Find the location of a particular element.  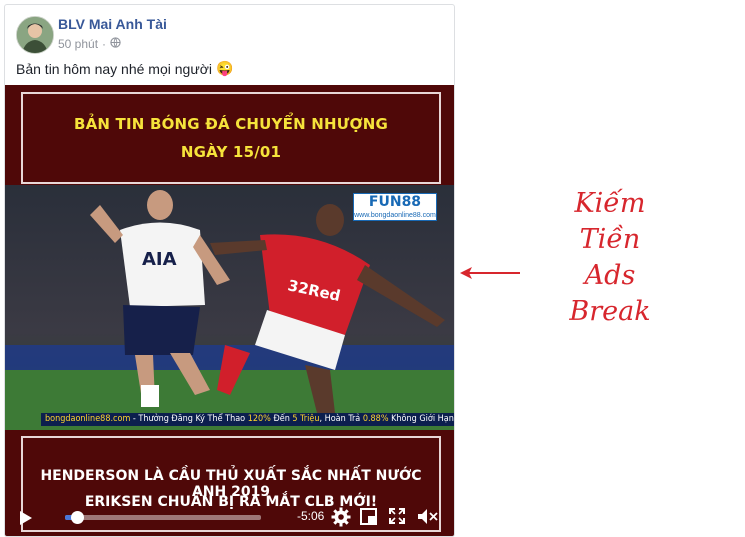

post-author-name: BLV Mai Anh Tài is located at coordinates (112, 24).